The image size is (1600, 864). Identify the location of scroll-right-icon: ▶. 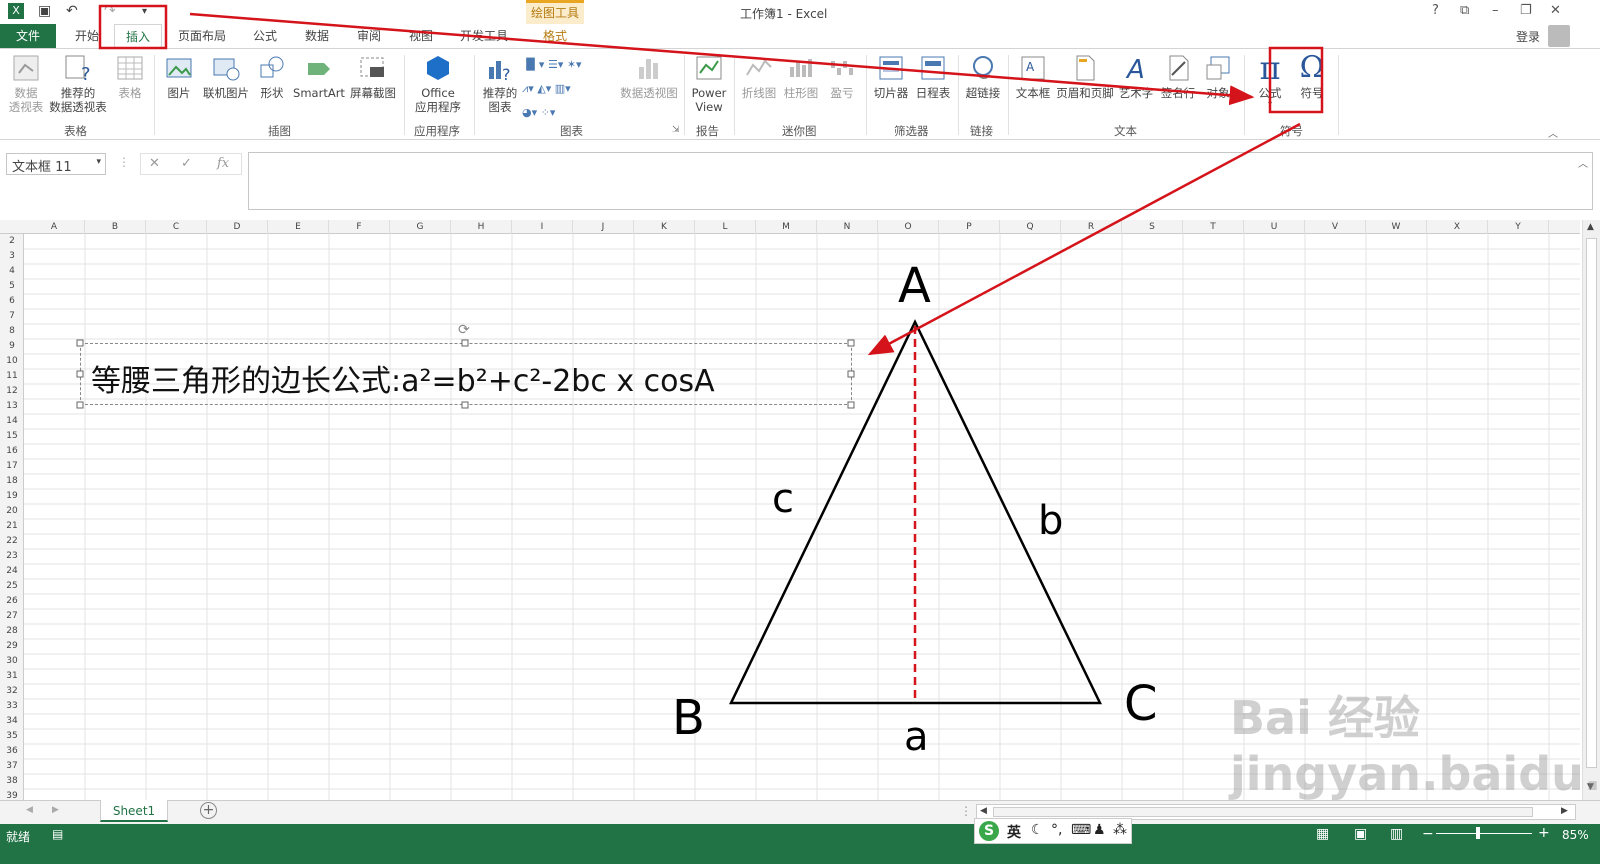
(1564, 811).